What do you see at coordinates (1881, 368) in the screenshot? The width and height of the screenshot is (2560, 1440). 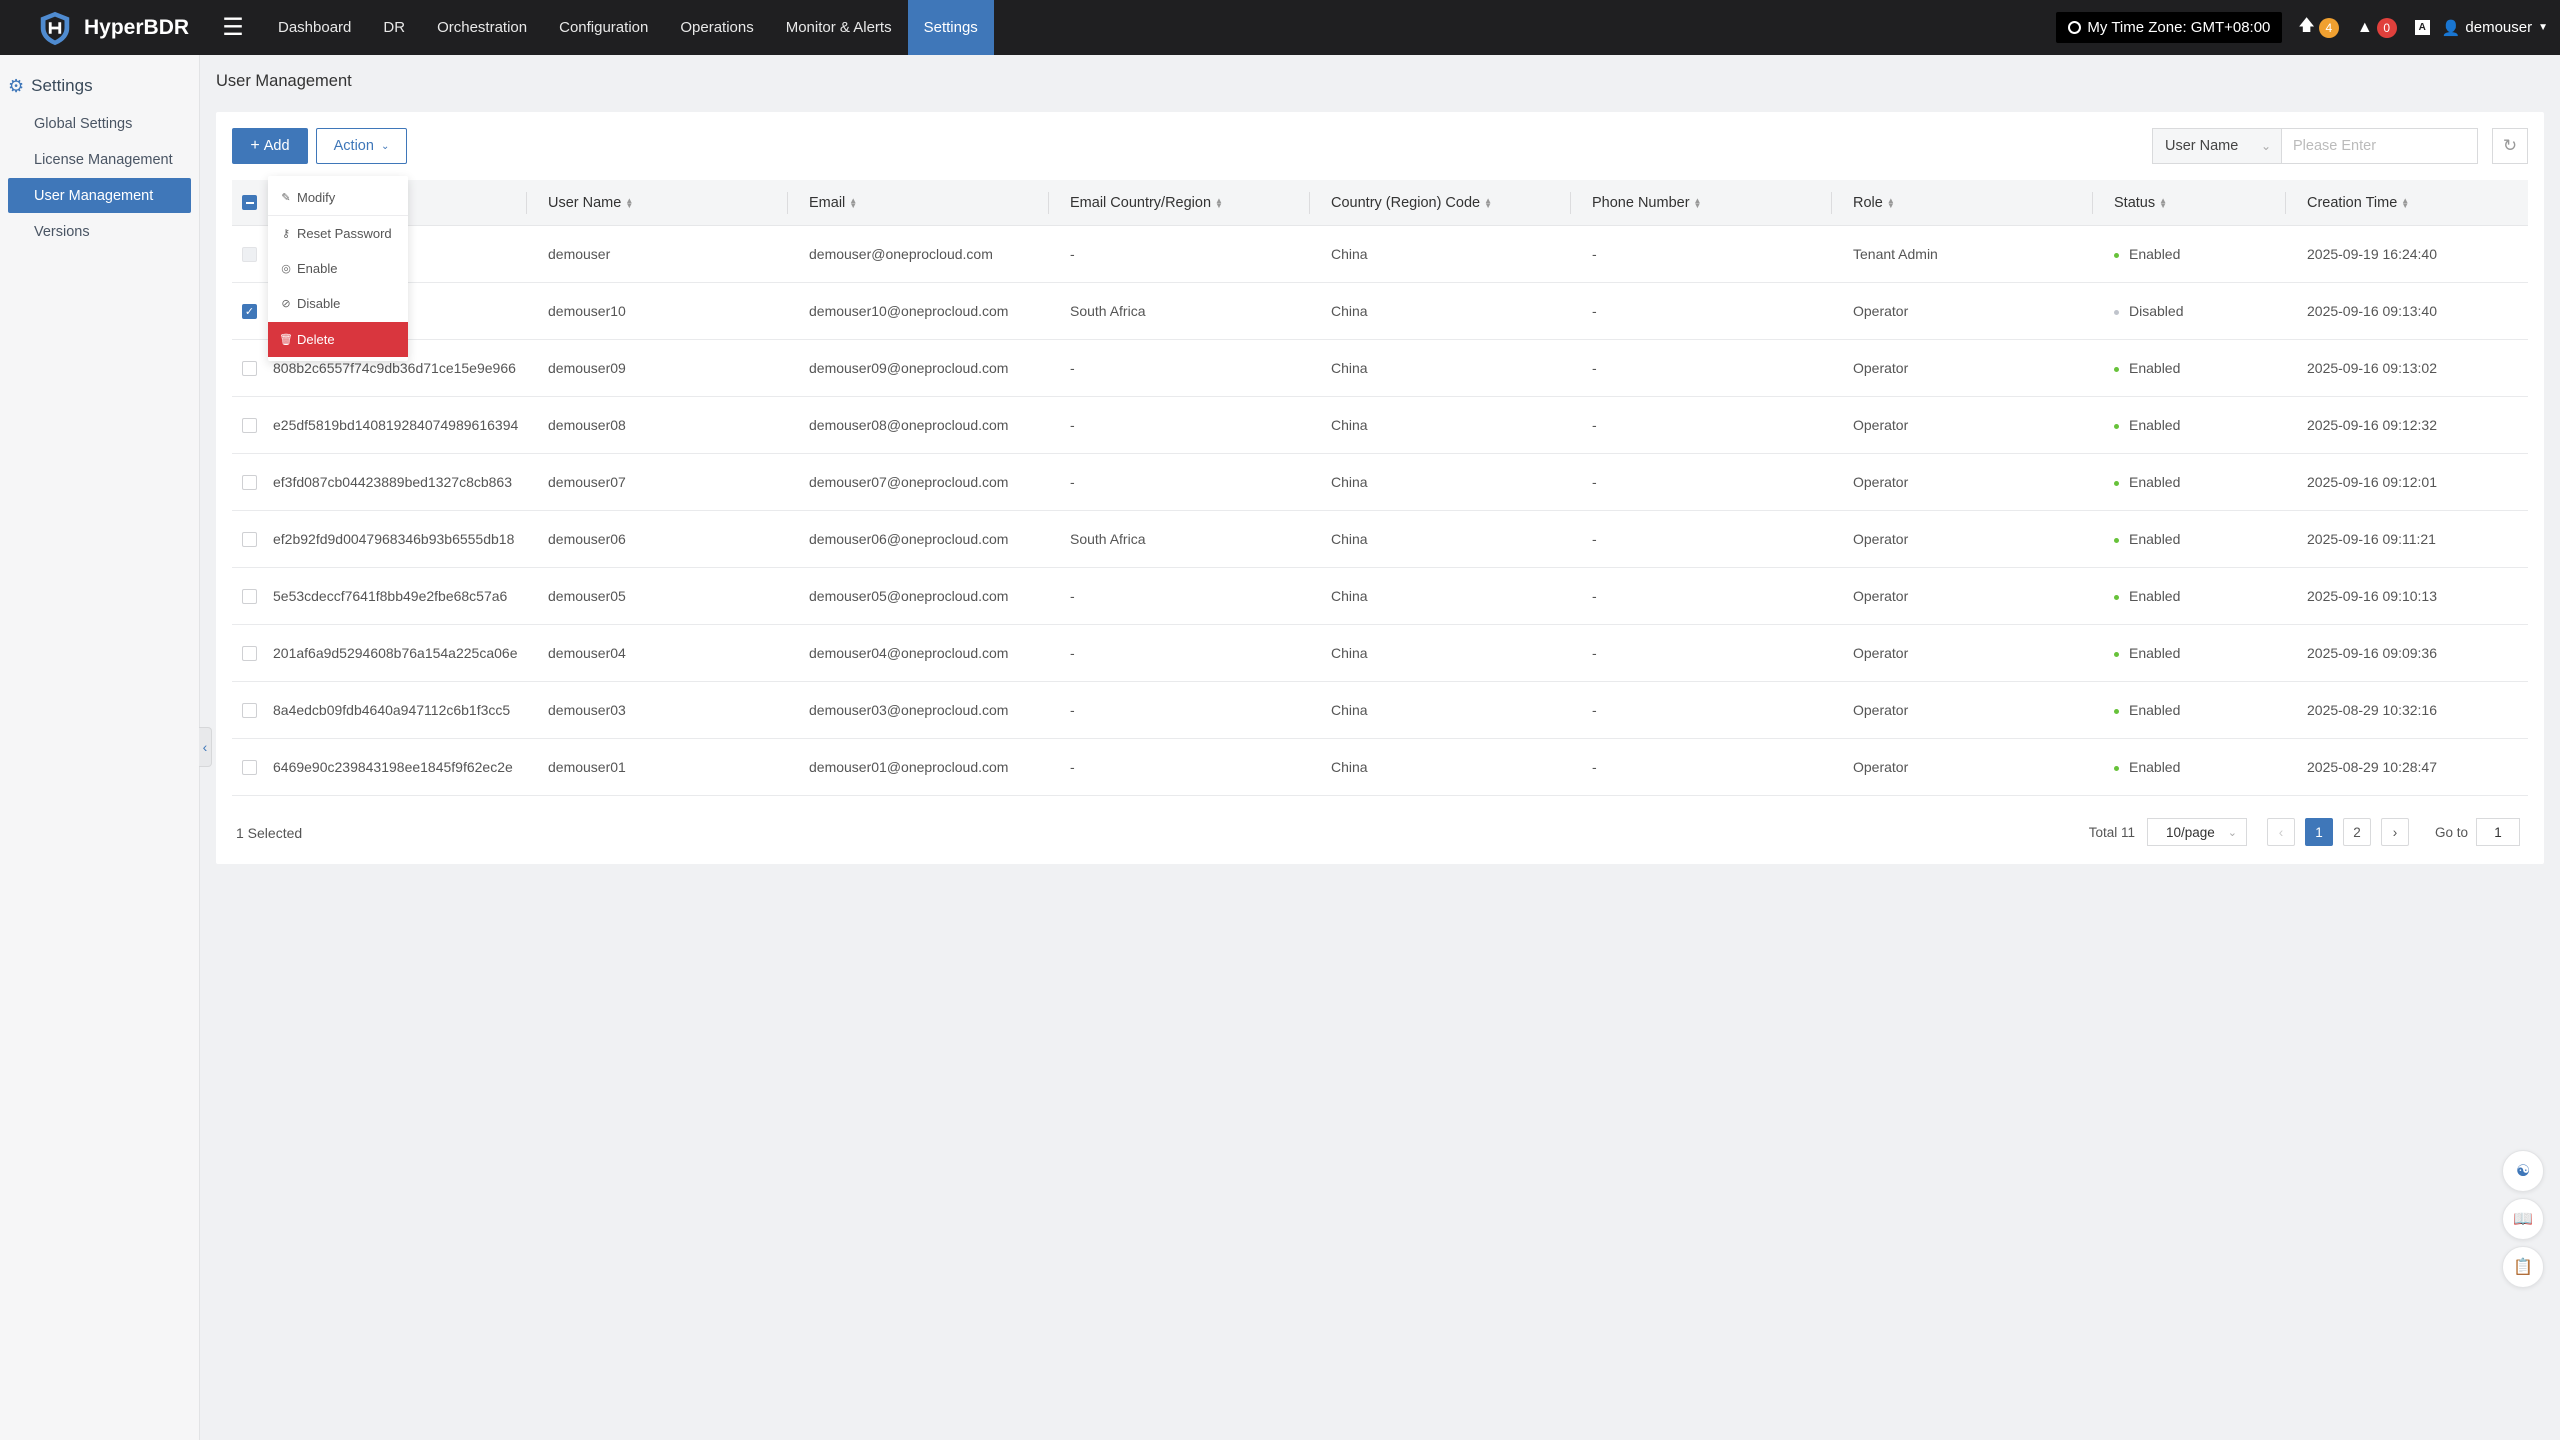 I see `cell-role: Operator` at bounding box center [1881, 368].